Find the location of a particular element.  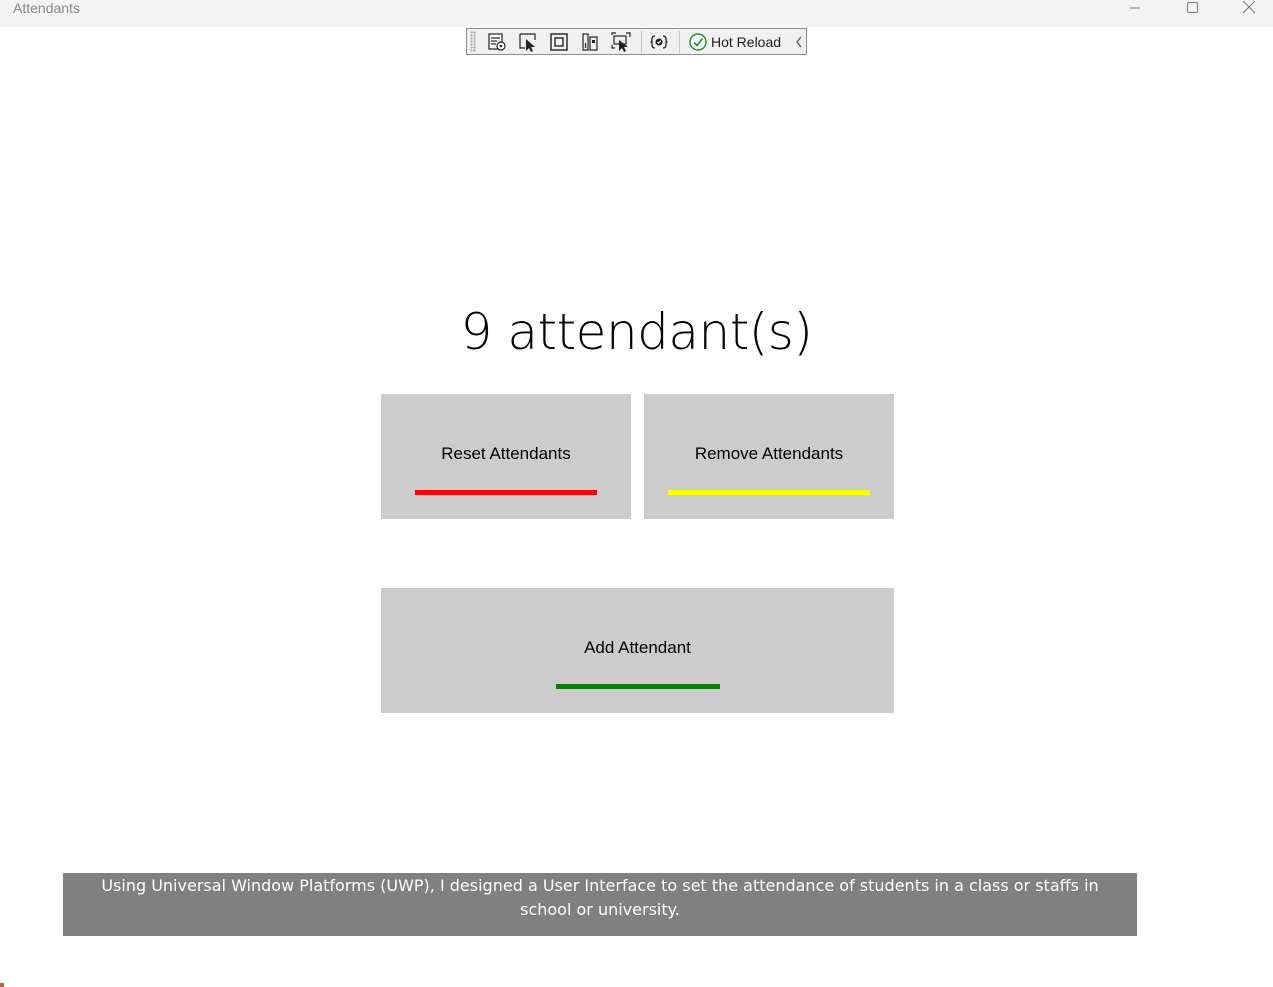

title-bar: Attendants is located at coordinates (636, 13).